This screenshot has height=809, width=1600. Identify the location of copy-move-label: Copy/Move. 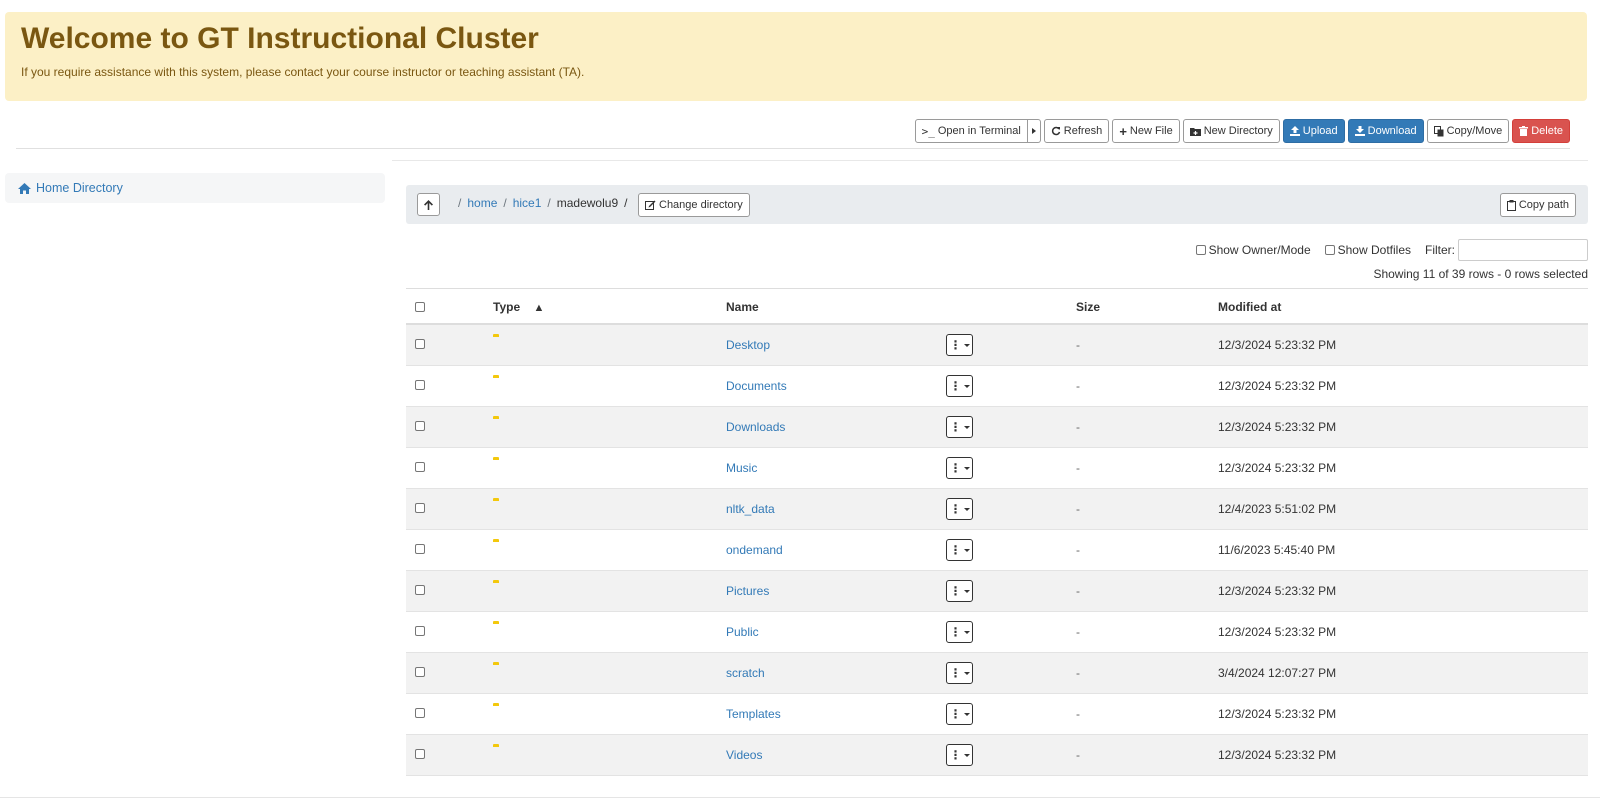
(1474, 131).